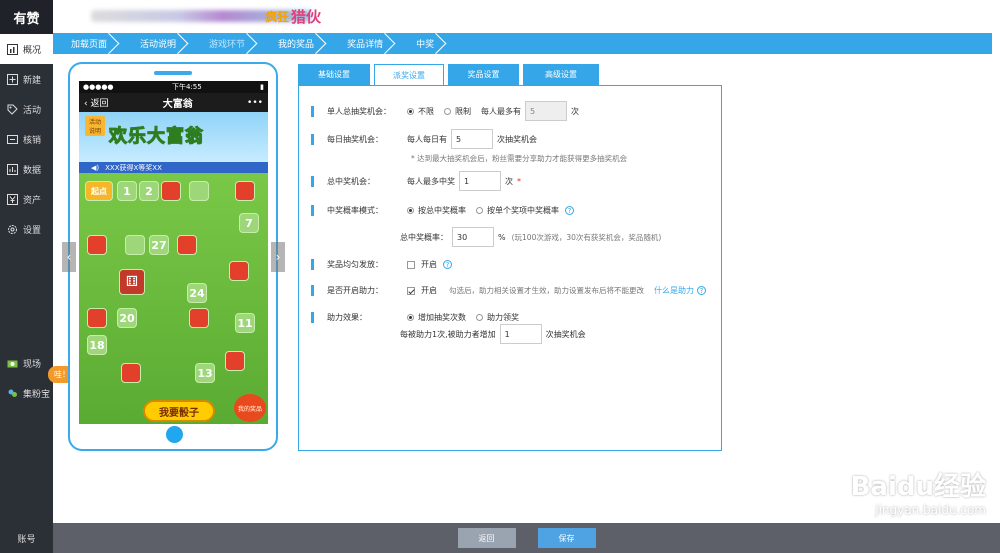 The width and height of the screenshot is (1000, 553). I want to click on assist-add-row: 每被助力1次,被助力者增加 1 次抽奖机会, so click(493, 334).